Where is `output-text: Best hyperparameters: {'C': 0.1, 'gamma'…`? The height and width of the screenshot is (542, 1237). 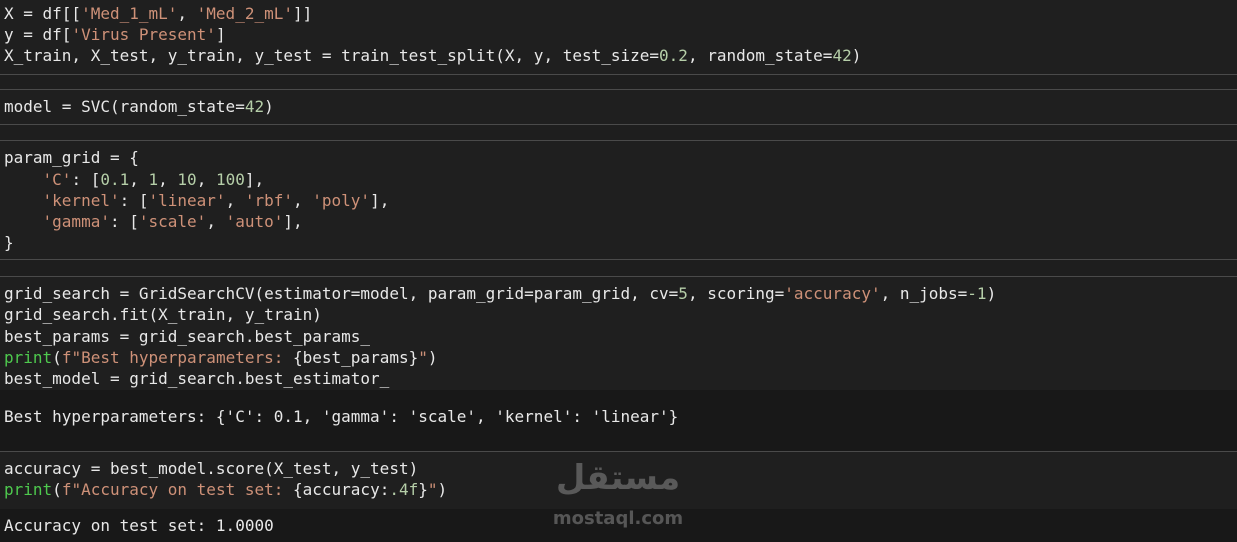 output-text: Best hyperparameters: {'C': 0.1, 'gamma'… is located at coordinates (341, 416).